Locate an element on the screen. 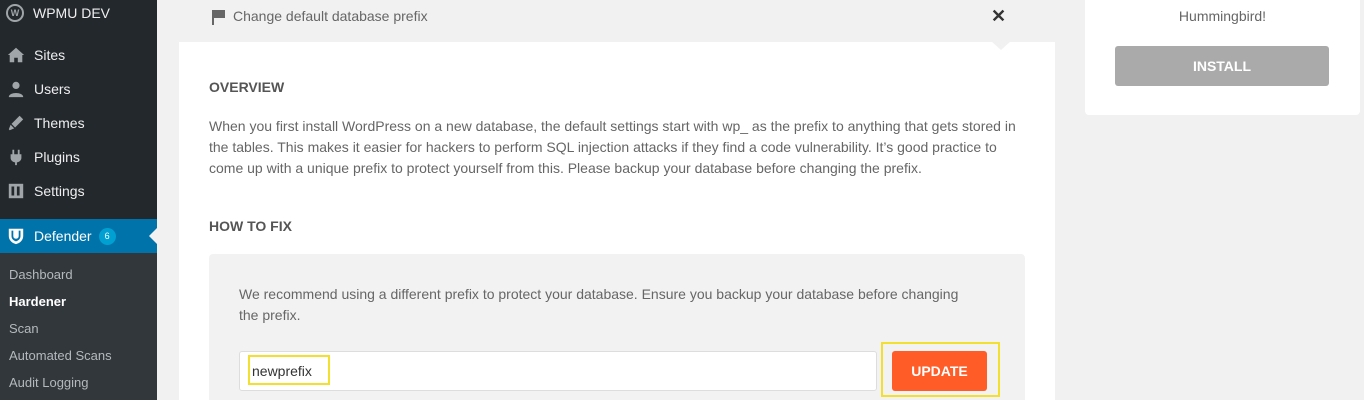 This screenshot has width=1364, height=400. panel-notch is located at coordinates (1001, 45).